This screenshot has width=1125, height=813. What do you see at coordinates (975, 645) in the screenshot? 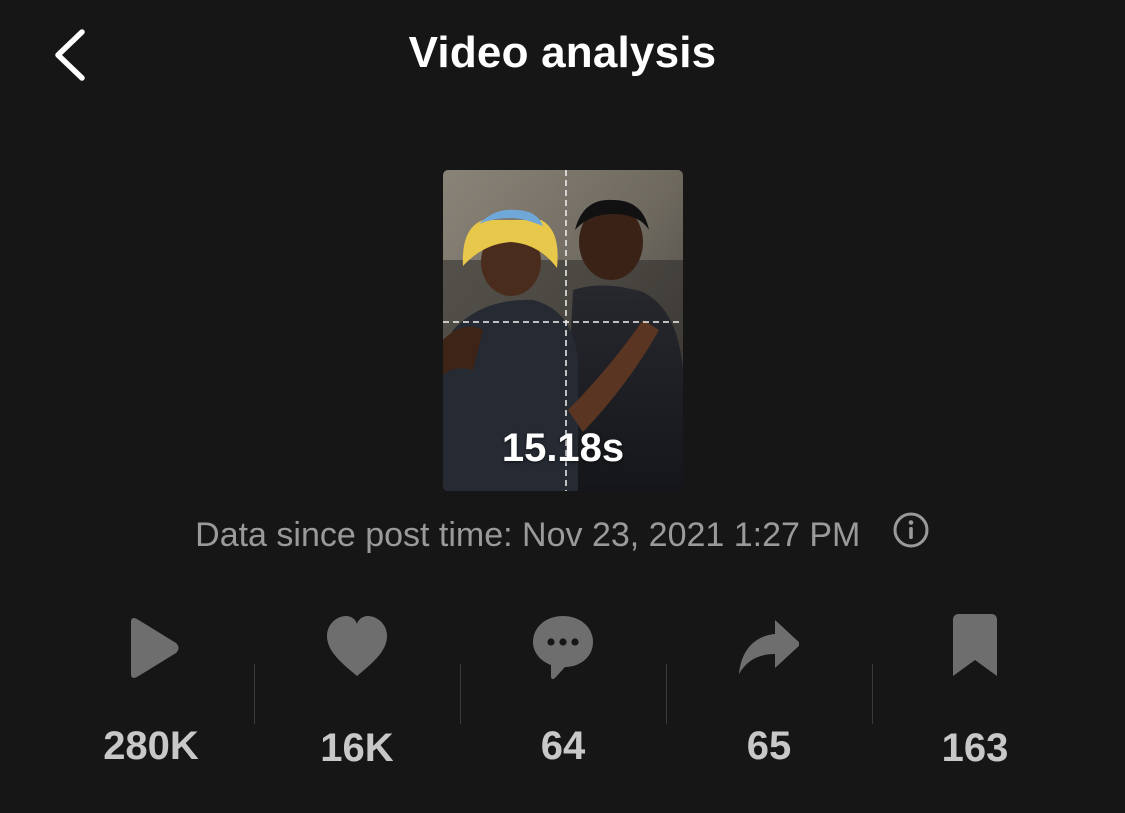
I see `bookmark-icon` at bounding box center [975, 645].